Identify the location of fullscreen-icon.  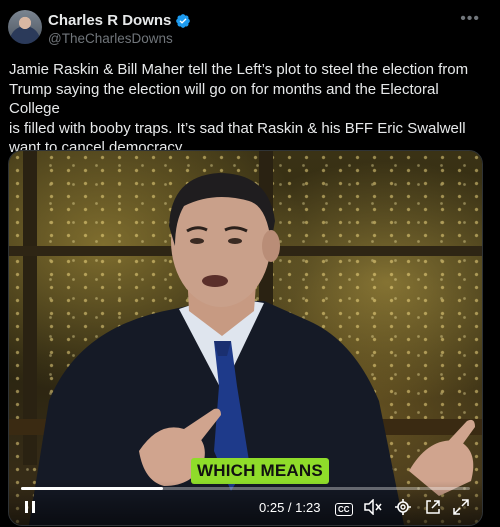
(461, 507).